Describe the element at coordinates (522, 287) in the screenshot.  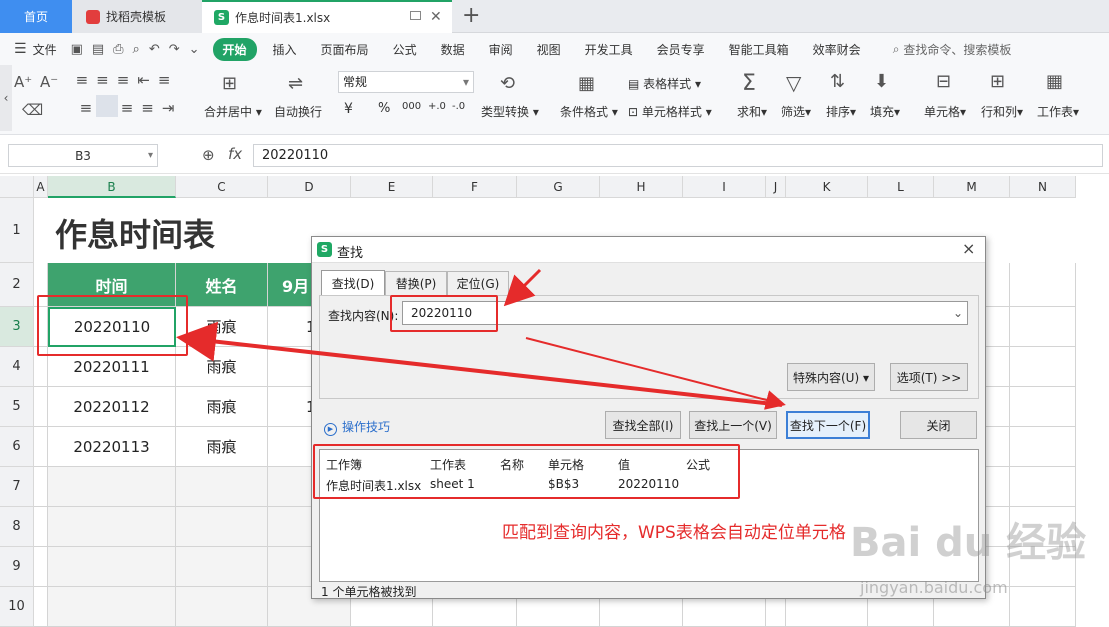
I see `arrow-to-input` at that location.